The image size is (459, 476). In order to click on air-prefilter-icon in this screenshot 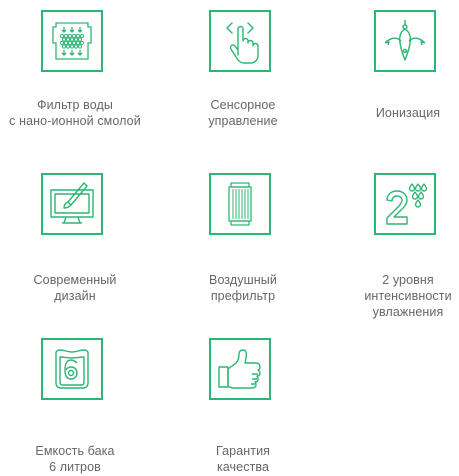, I will do `click(240, 204)`.